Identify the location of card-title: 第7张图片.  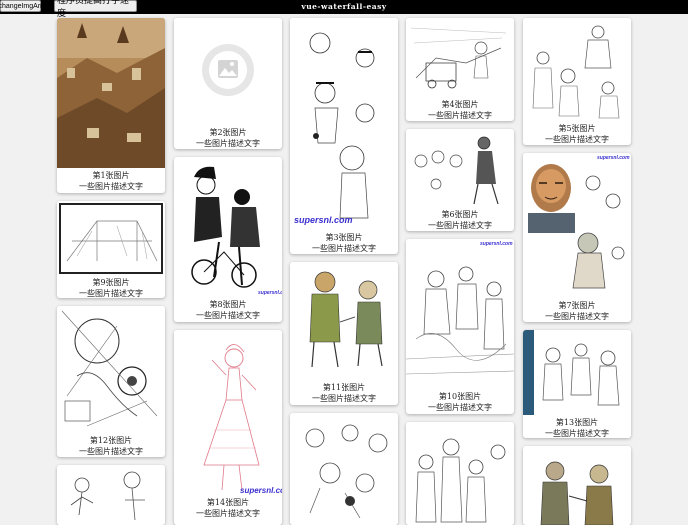
(577, 305).